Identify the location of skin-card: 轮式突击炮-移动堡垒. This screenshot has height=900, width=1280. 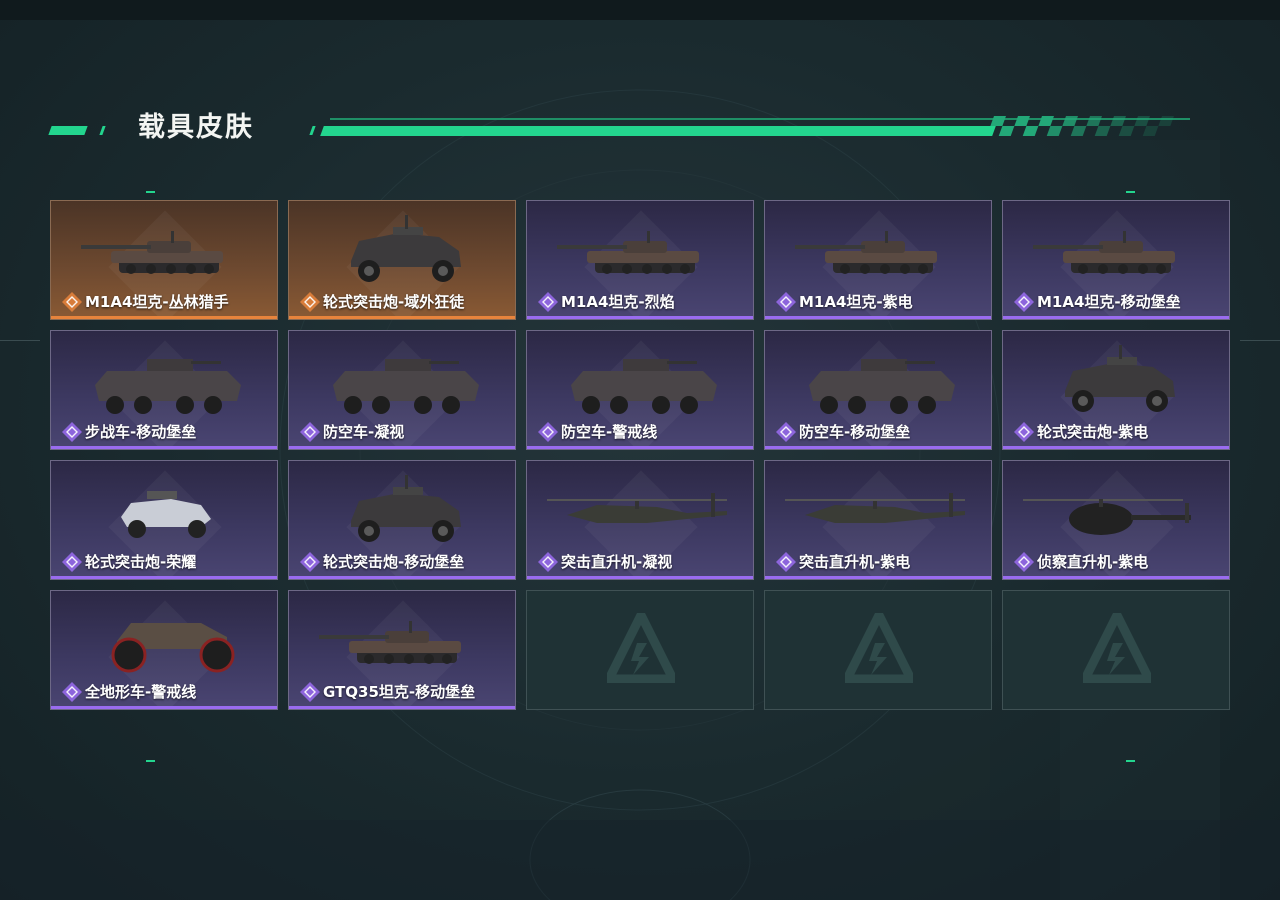
(402, 520).